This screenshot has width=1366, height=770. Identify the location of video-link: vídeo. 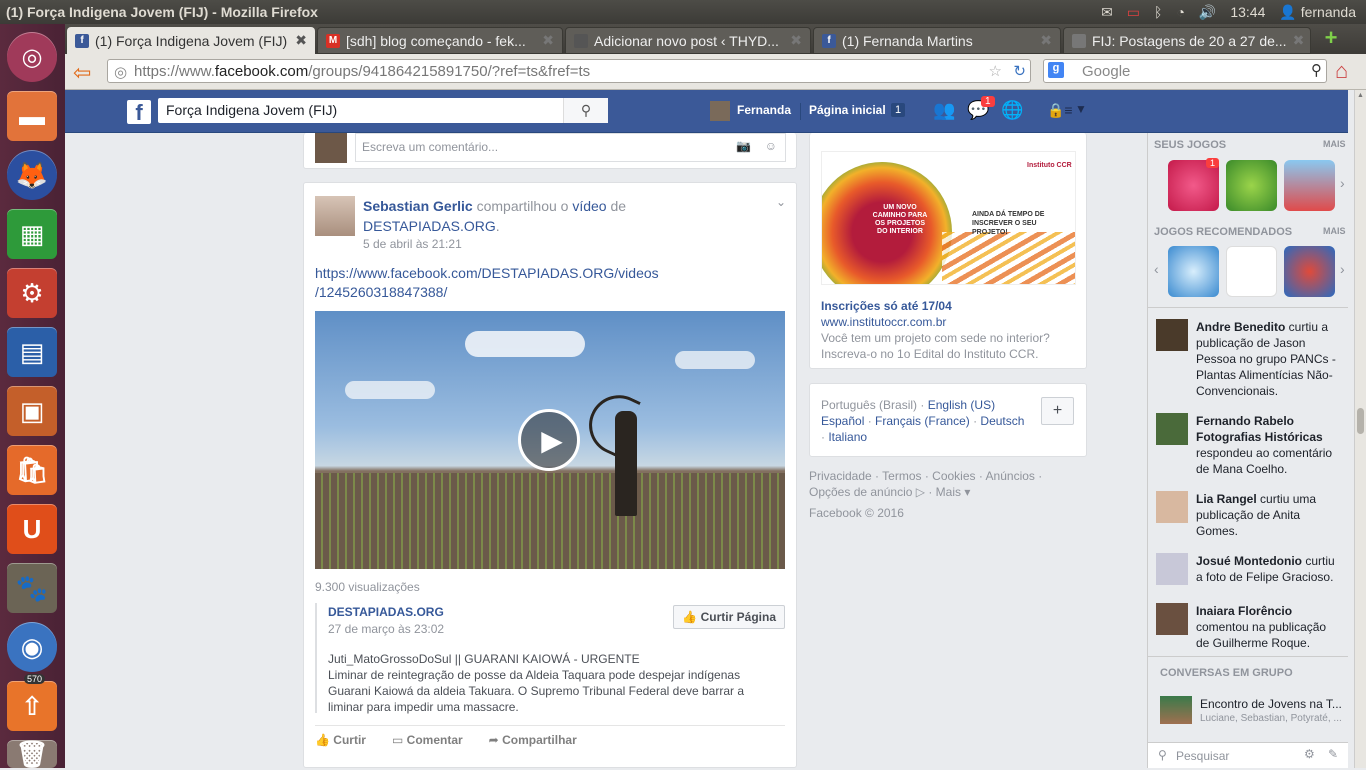
(589, 206).